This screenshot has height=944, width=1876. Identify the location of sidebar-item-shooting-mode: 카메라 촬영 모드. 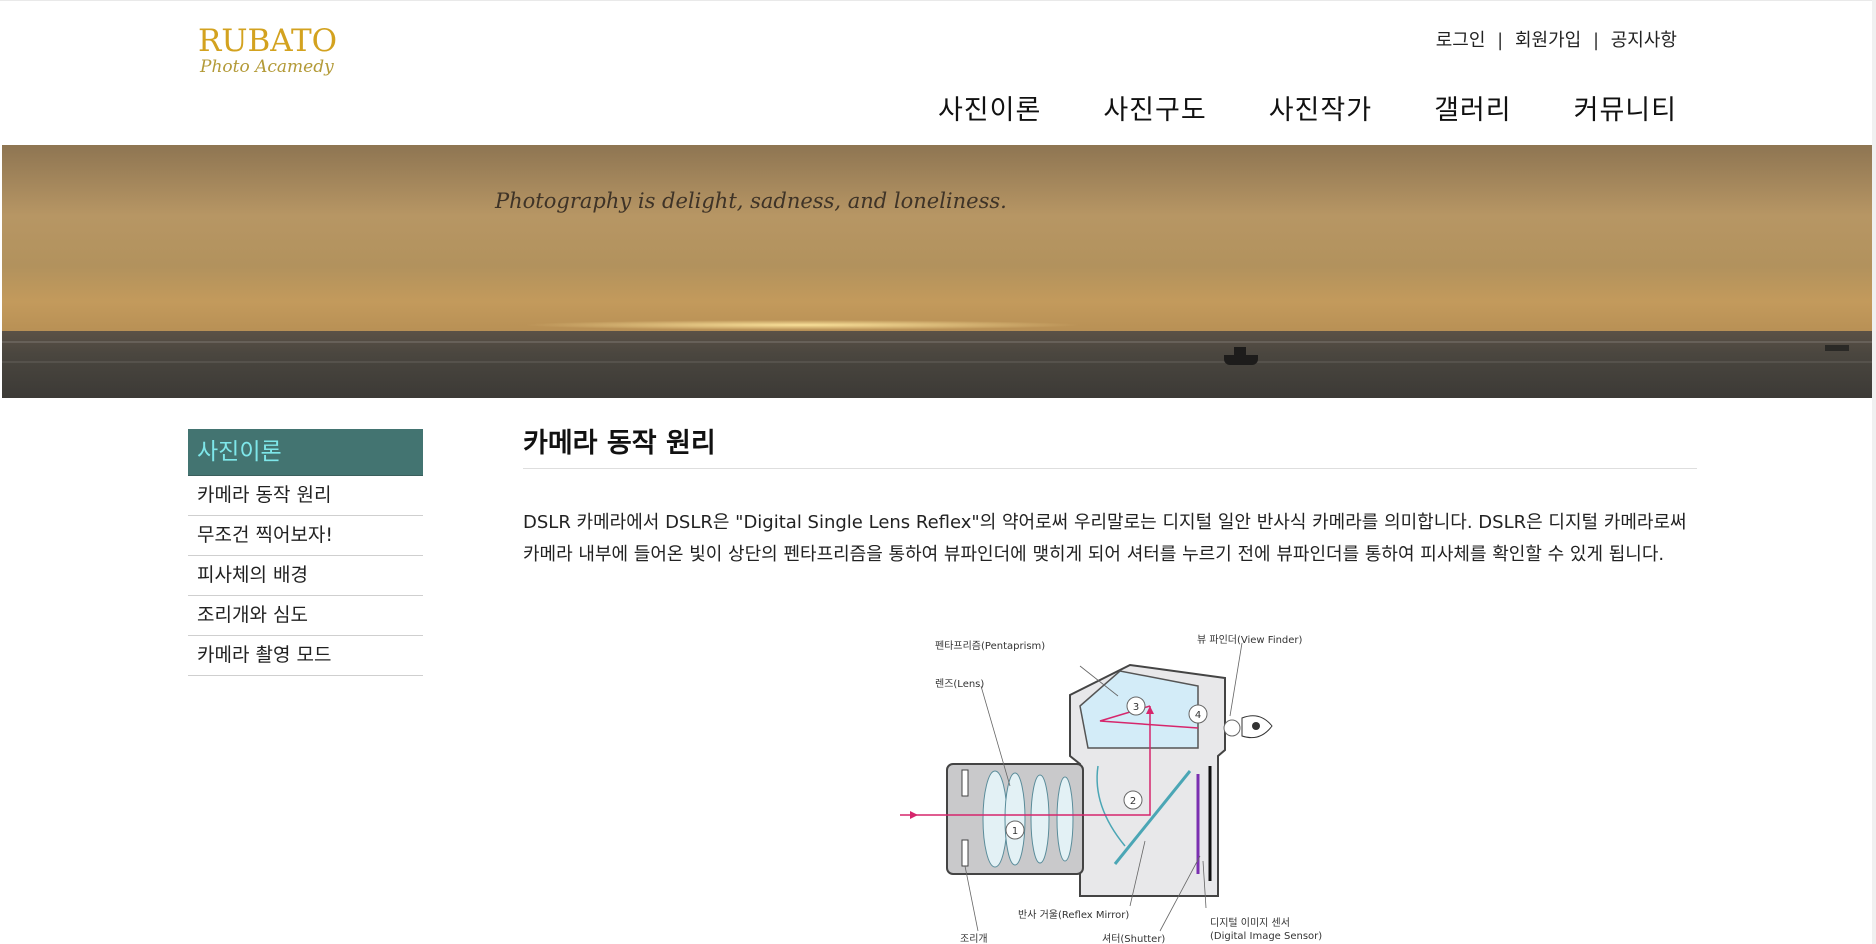
(305, 656).